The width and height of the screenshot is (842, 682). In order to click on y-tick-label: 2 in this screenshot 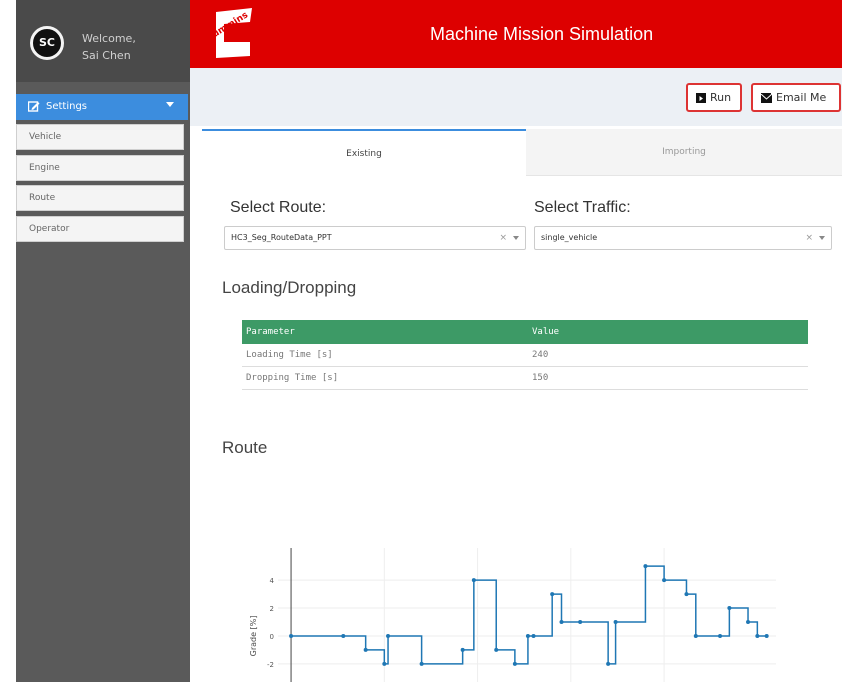, I will do `click(272, 609)`.